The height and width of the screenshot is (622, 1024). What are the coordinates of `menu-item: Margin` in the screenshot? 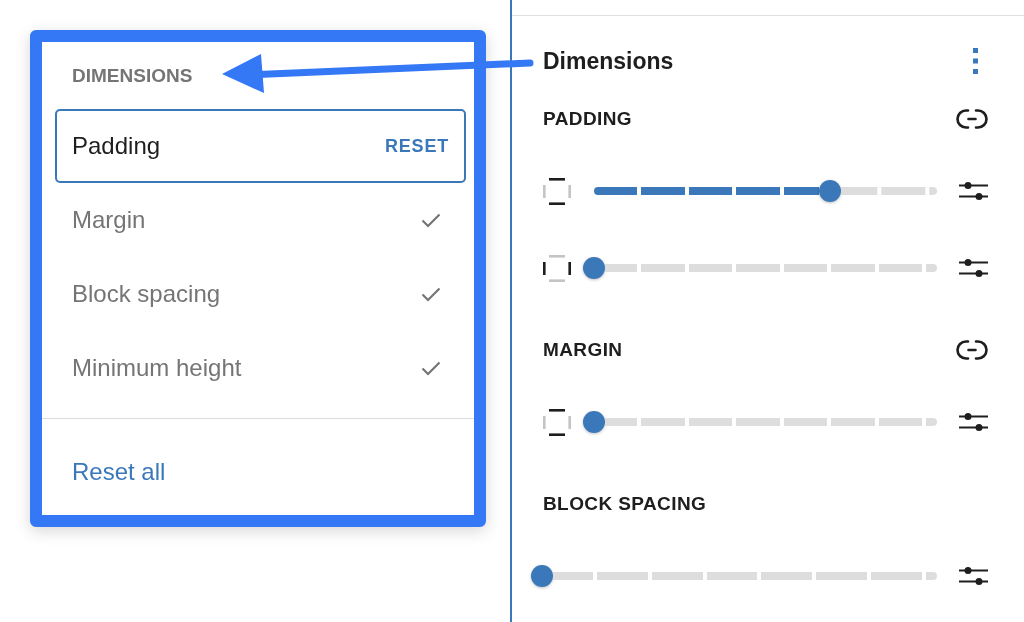 It's located at (260, 220).